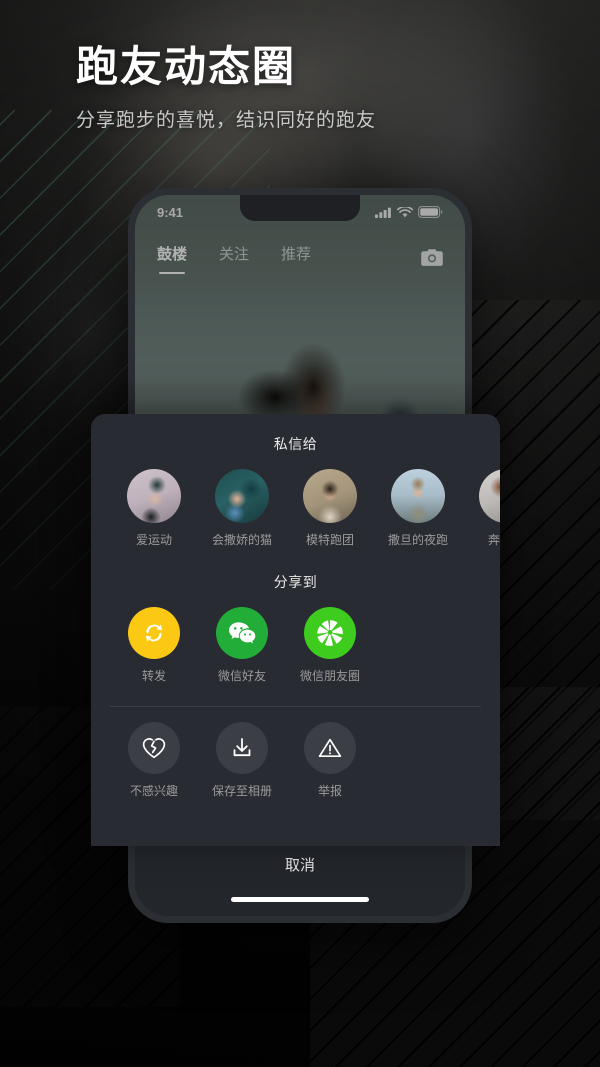 The width and height of the screenshot is (600, 1067). I want to click on contact-item: 爱运动, so click(154, 508).